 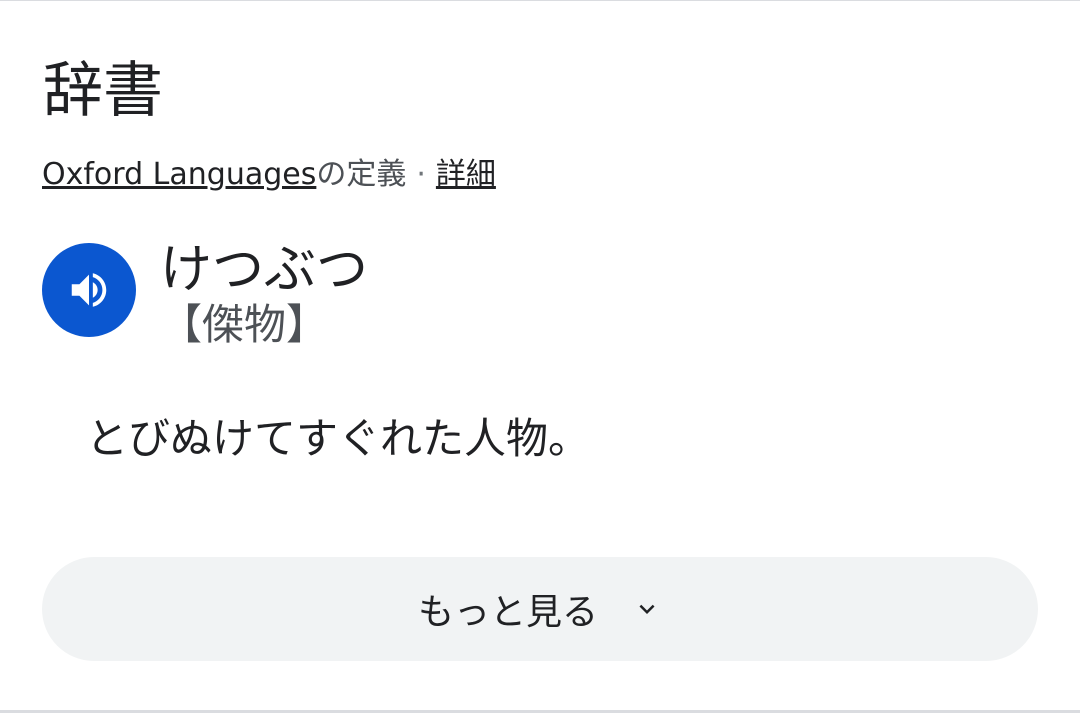 I want to click on volume-up-icon, so click(x=89, y=290).